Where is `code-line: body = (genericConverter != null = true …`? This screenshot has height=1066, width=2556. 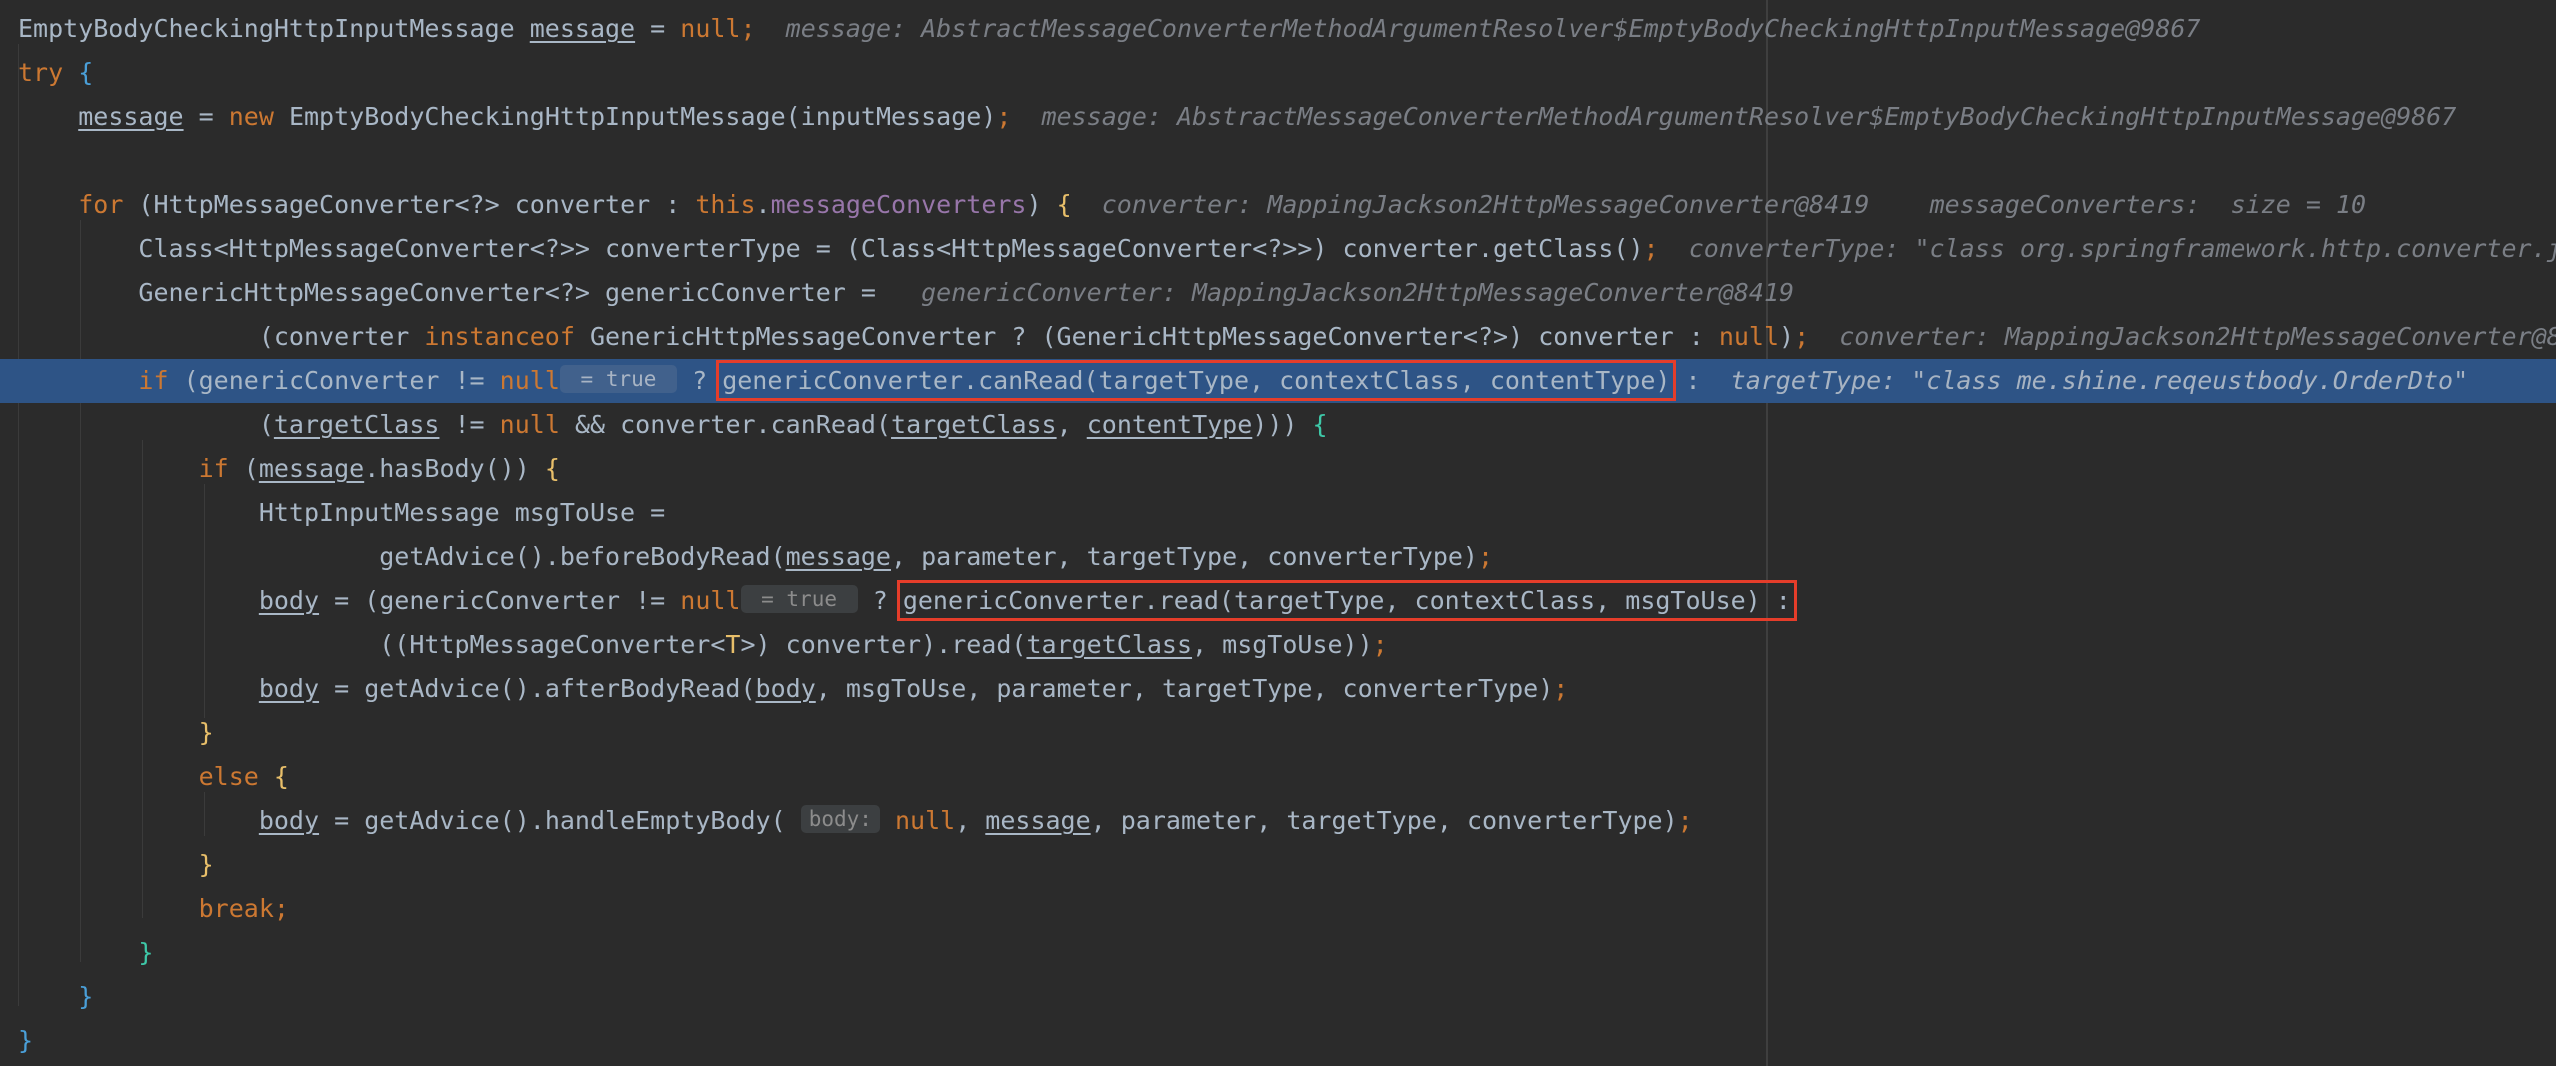 code-line: body = (genericConverter != null = true … is located at coordinates (1278, 601).